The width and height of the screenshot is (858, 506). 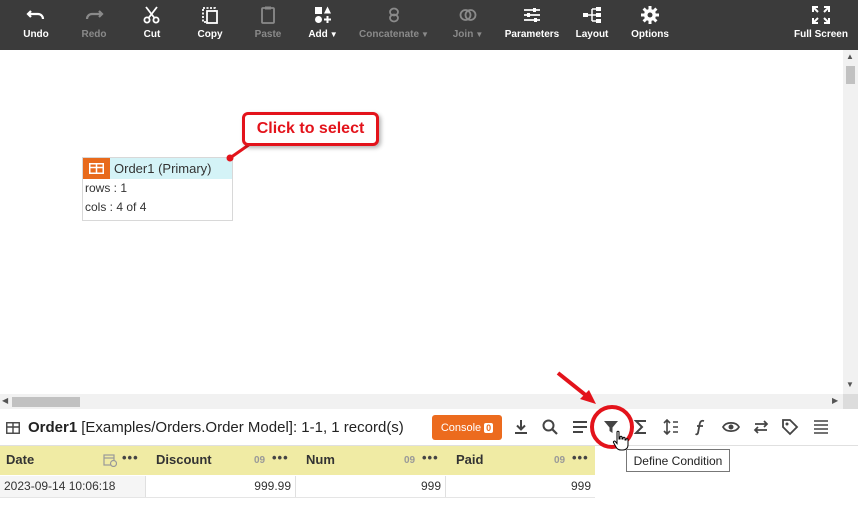 I want to click on add-label: Add, so click(x=318, y=34).